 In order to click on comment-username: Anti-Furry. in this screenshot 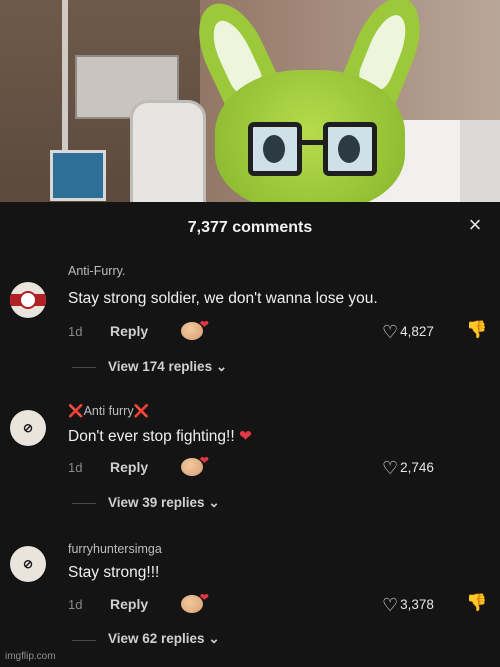, I will do `click(96, 271)`.